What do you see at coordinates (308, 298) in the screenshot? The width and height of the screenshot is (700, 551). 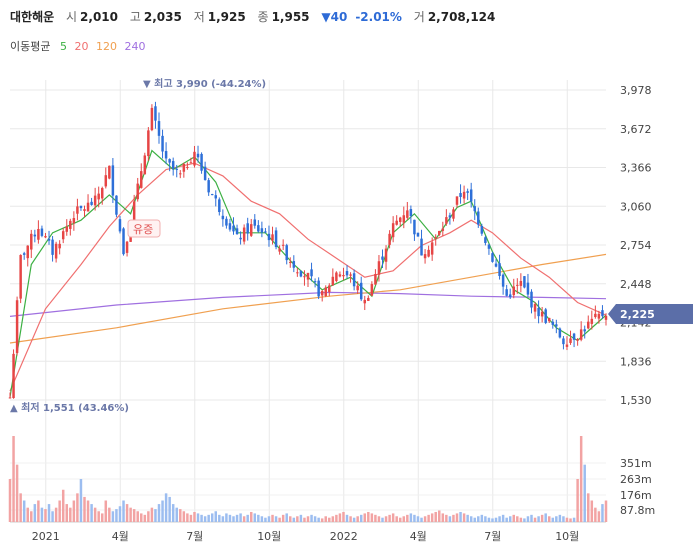 I see `ma120-line` at bounding box center [308, 298].